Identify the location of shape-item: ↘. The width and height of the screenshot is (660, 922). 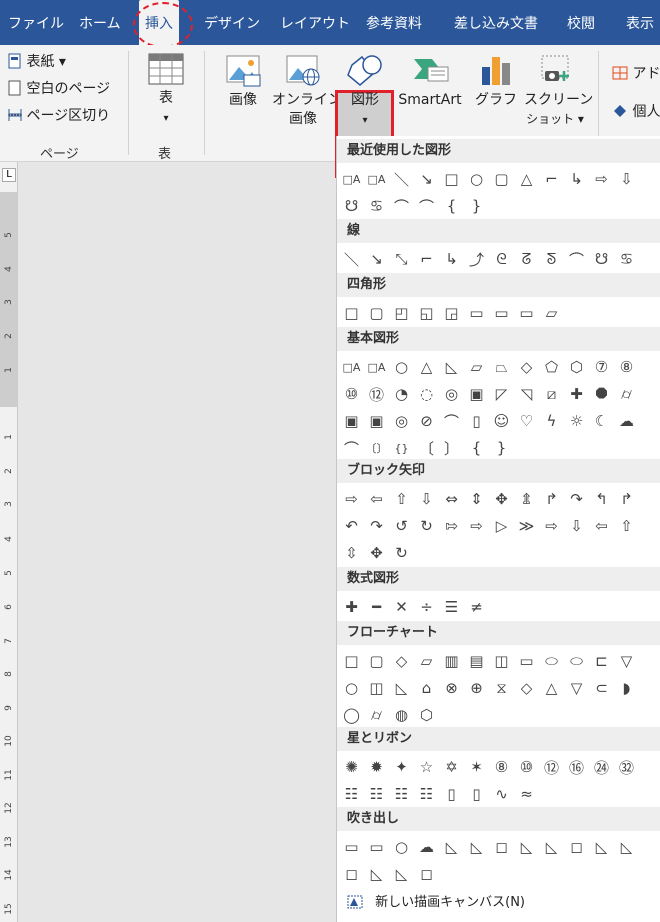
(376, 259).